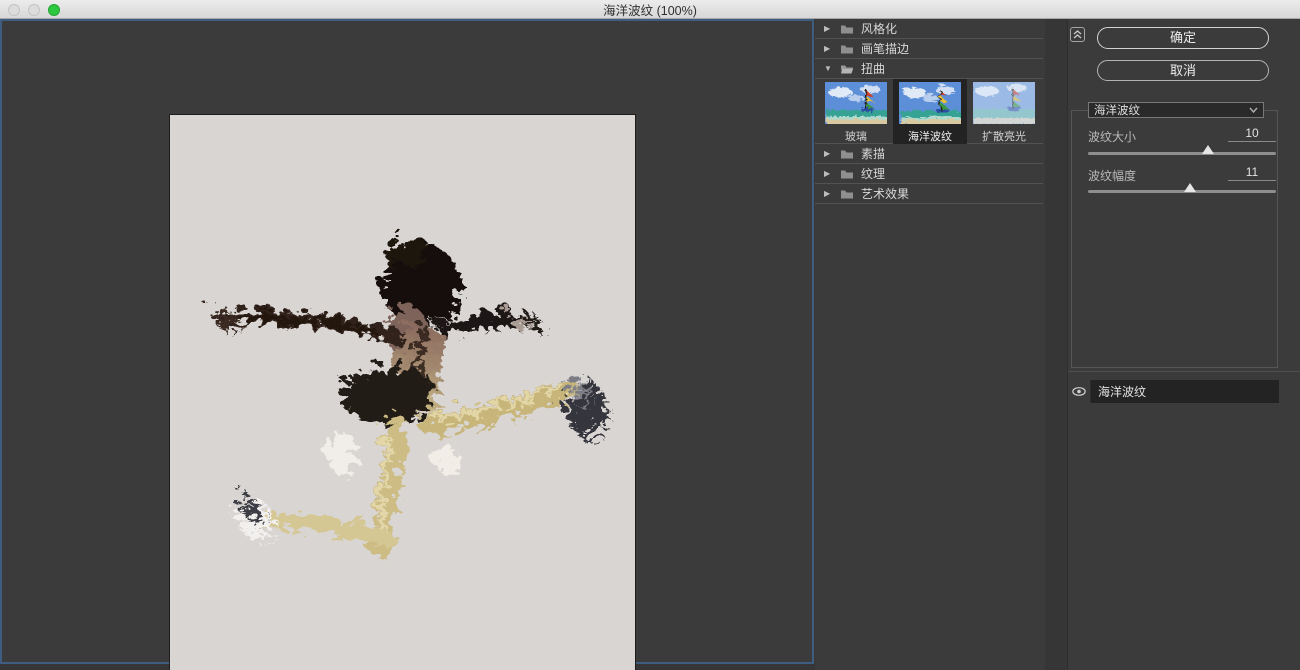 This screenshot has width=1300, height=670. I want to click on ripple-magnitude-value: 11, so click(1252, 173).